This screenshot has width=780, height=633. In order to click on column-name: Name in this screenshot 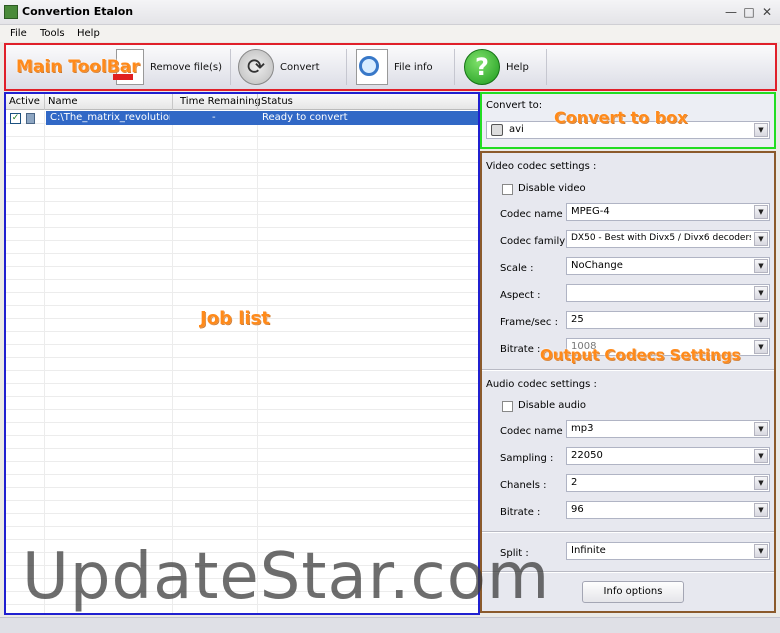, I will do `click(63, 101)`.